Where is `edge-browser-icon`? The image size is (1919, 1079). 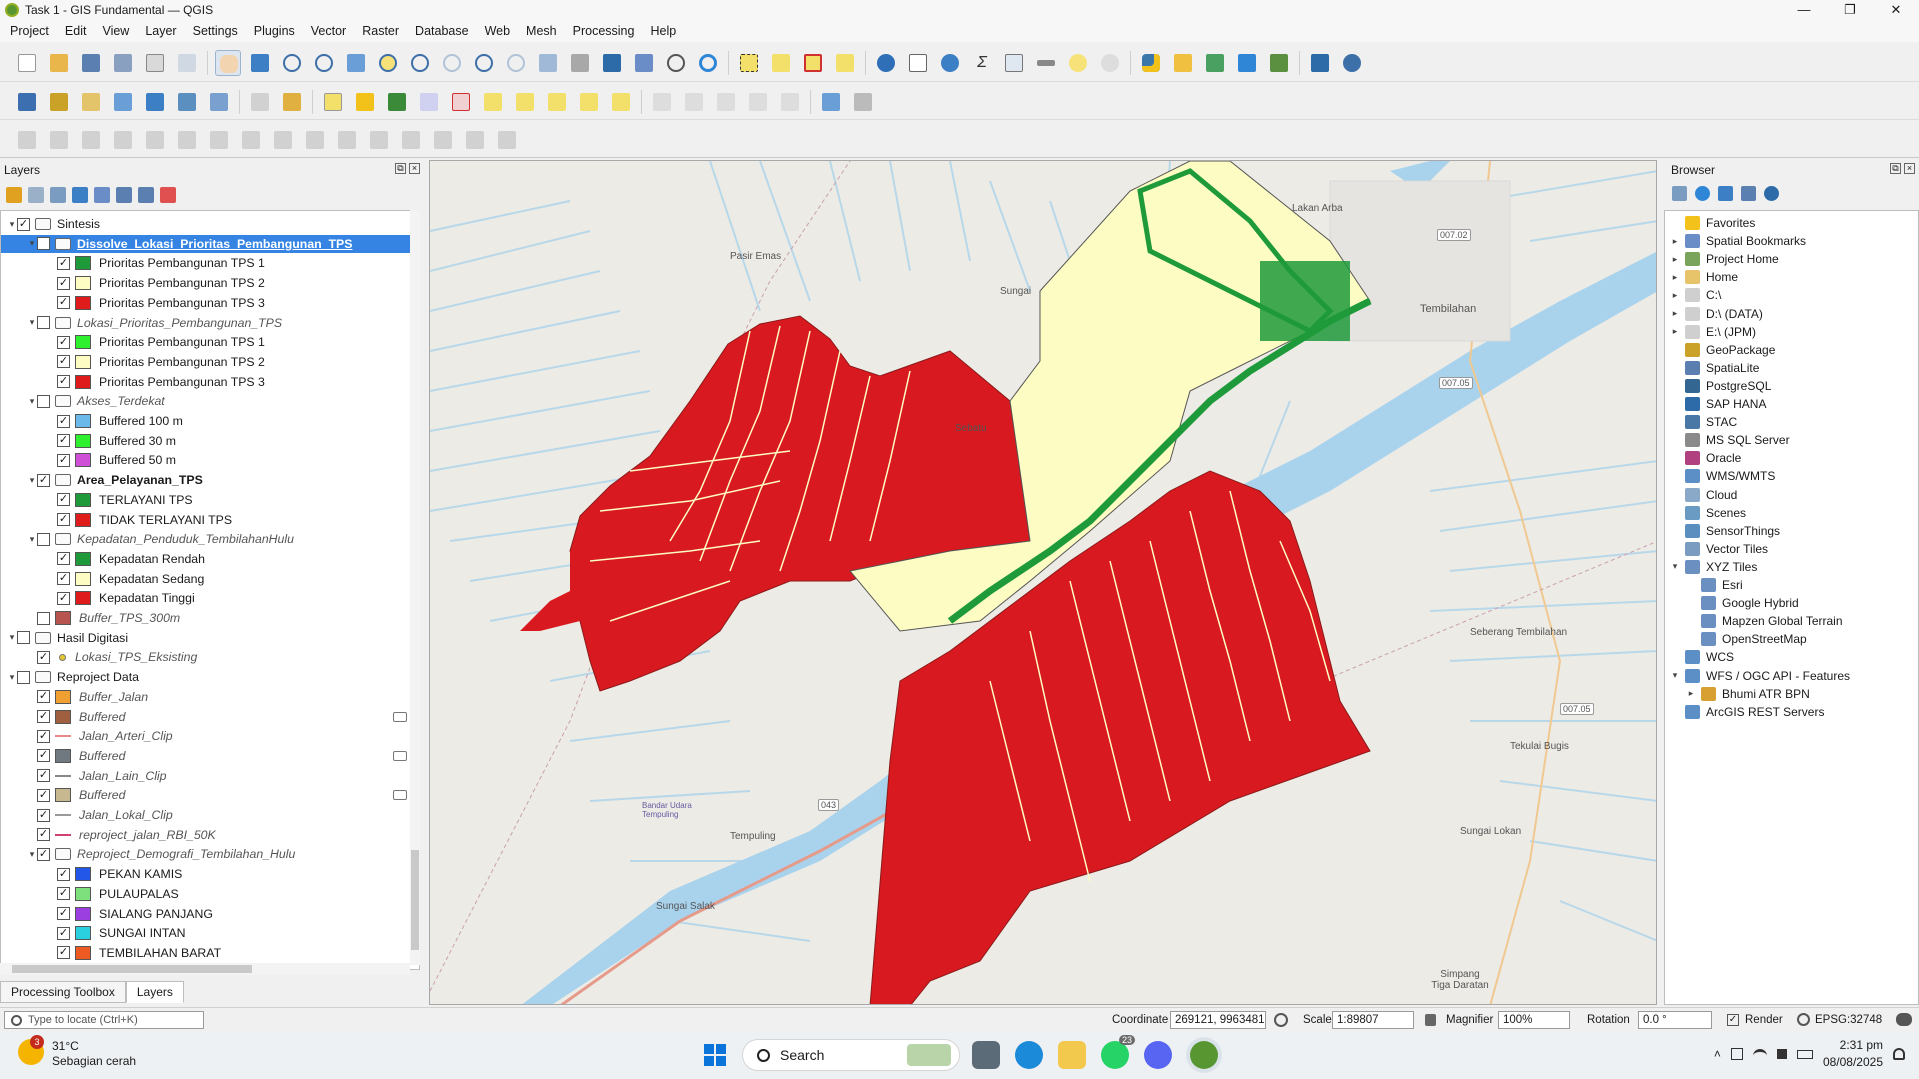 edge-browser-icon is located at coordinates (1029, 1055).